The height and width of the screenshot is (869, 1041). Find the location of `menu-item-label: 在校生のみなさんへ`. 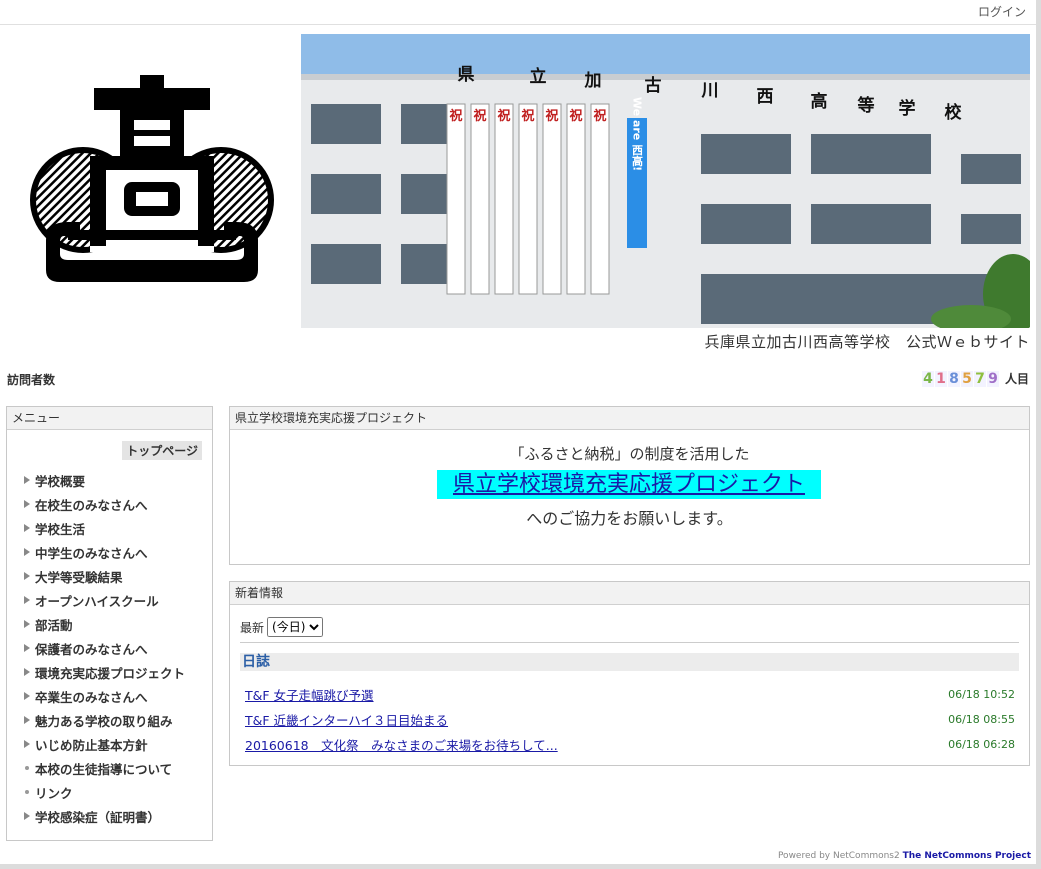

menu-item-label: 在校生のみなさんへ is located at coordinates (91, 505).